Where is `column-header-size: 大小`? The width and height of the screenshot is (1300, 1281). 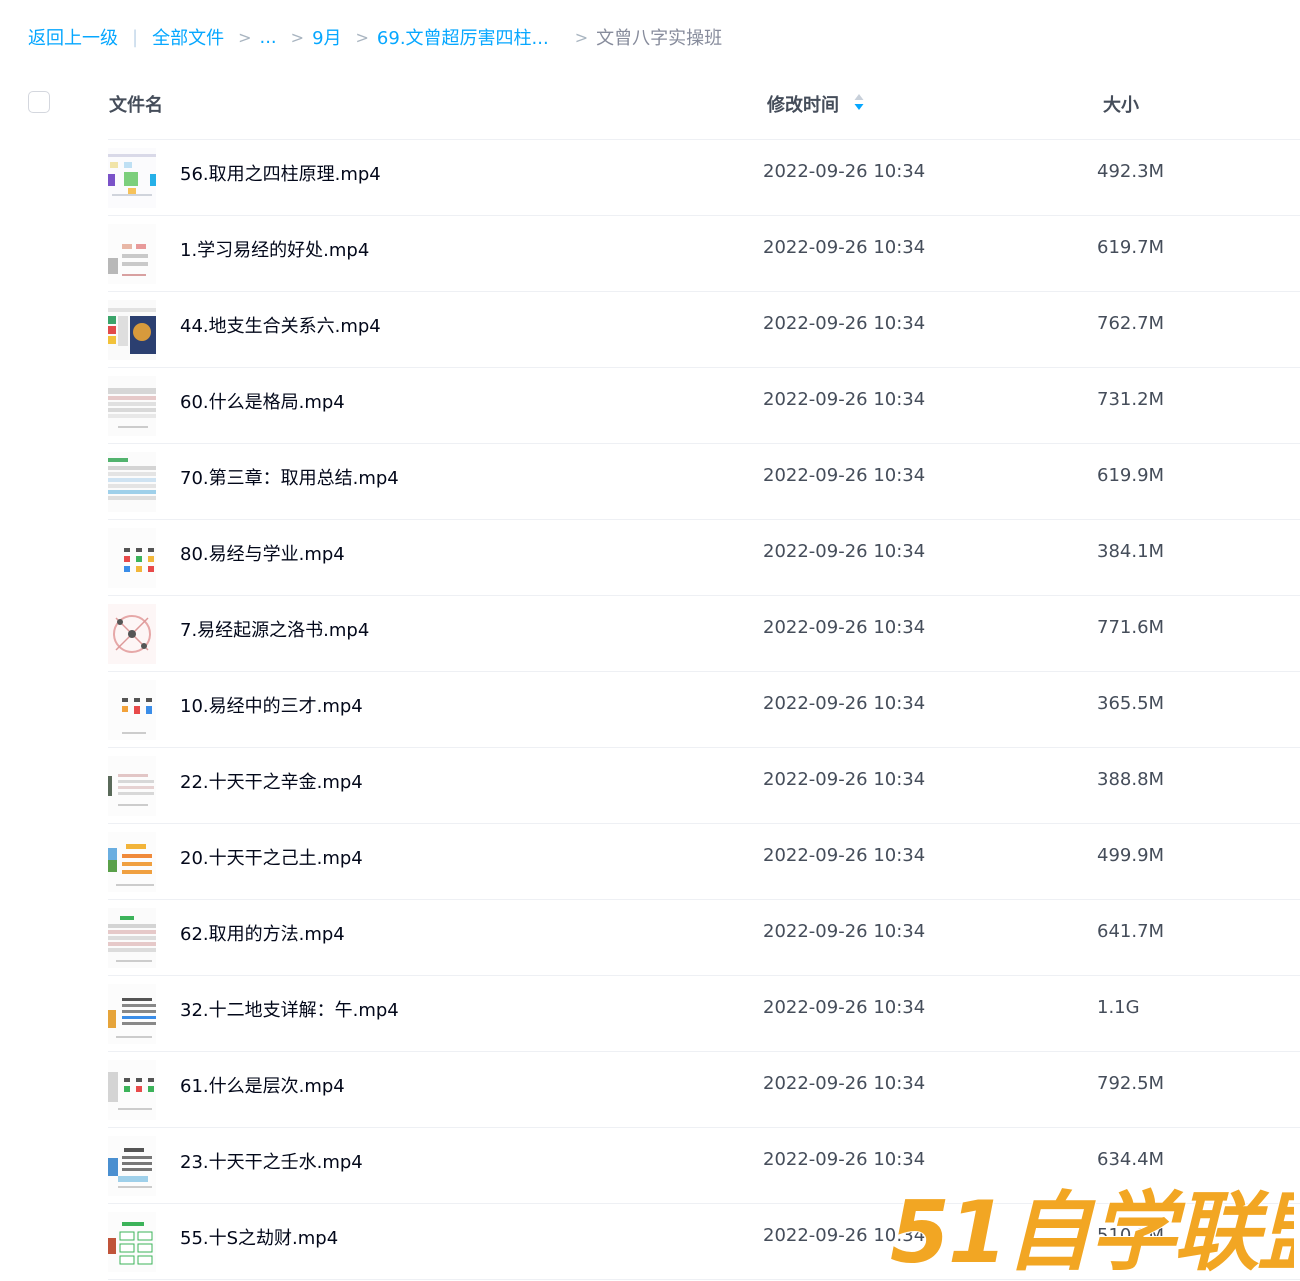
column-header-size: 大小 is located at coordinates (1121, 104).